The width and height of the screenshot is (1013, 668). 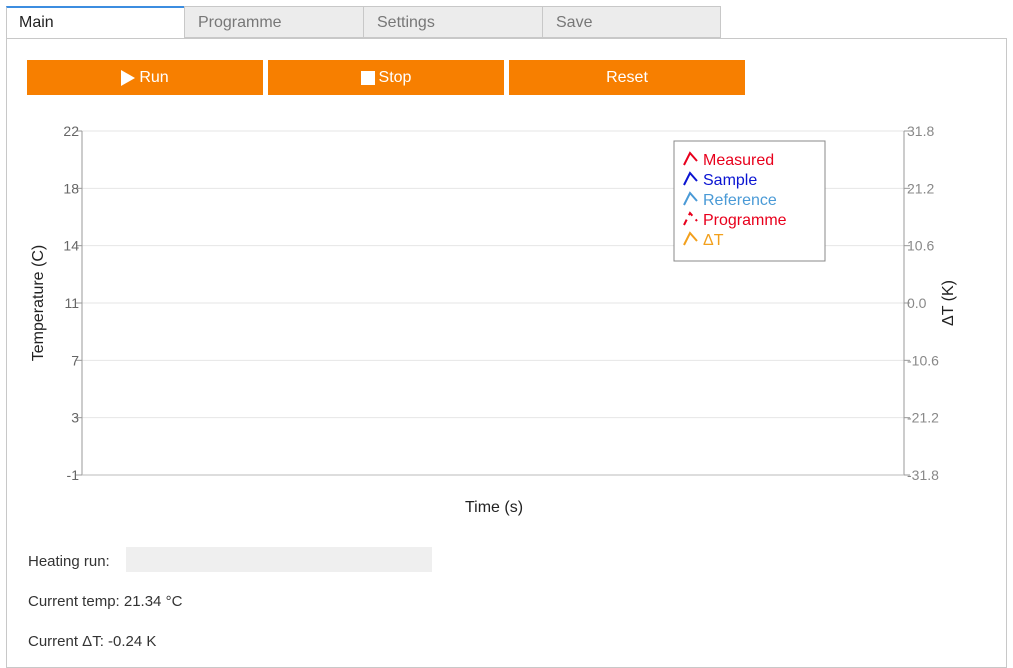 I want to click on y-axis-label: Temperature (C), so click(x=38, y=303).